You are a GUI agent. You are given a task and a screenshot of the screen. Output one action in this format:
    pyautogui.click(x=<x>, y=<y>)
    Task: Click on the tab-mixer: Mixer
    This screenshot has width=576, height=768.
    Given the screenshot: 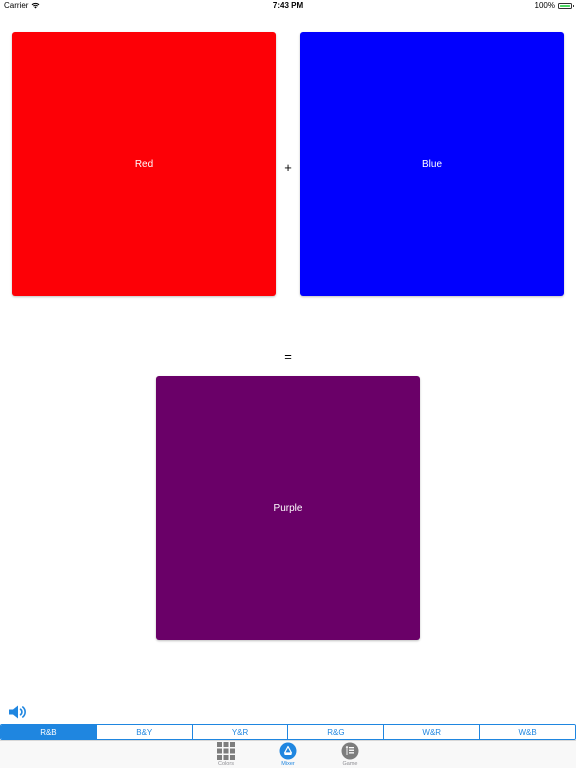 What is the action you would take?
    pyautogui.click(x=288, y=754)
    